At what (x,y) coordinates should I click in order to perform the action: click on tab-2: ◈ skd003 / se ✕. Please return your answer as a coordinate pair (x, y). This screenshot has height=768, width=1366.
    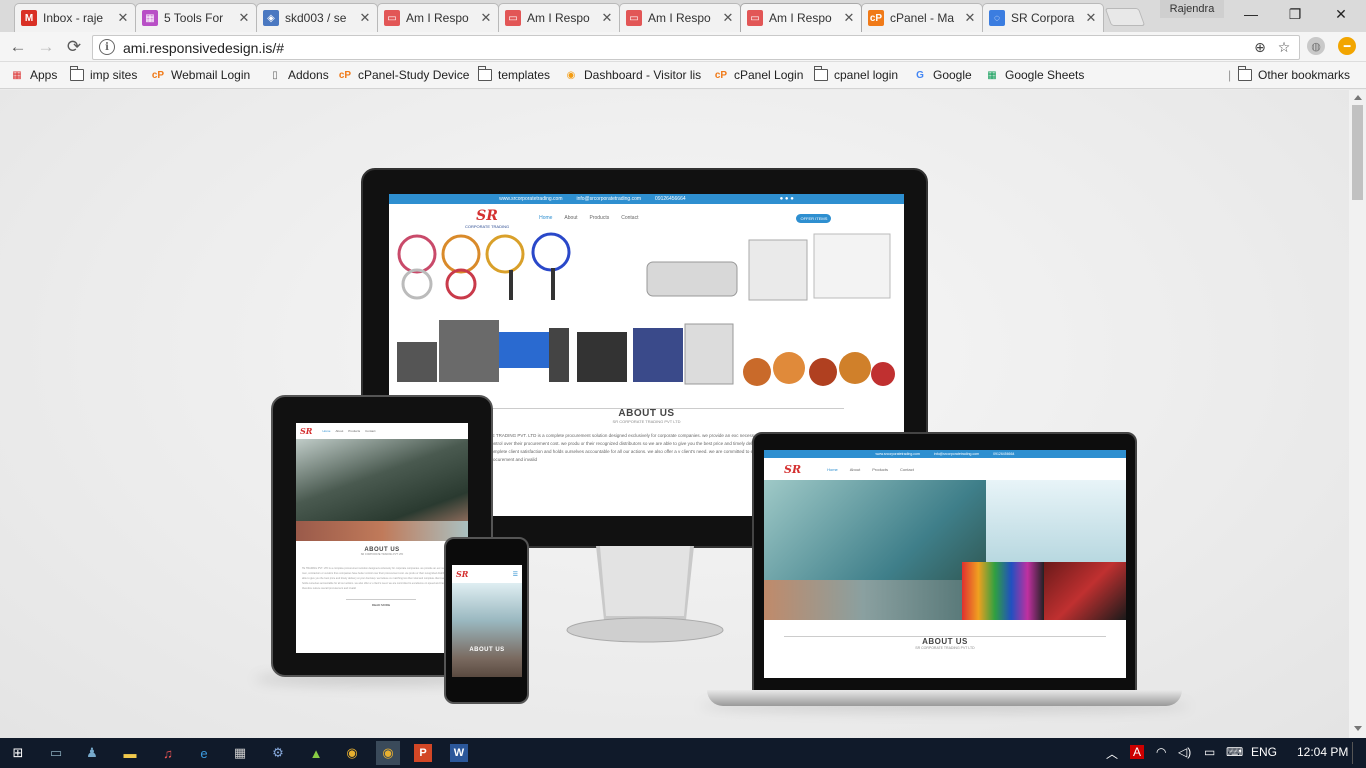
    Looking at the image, I should click on (317, 17).